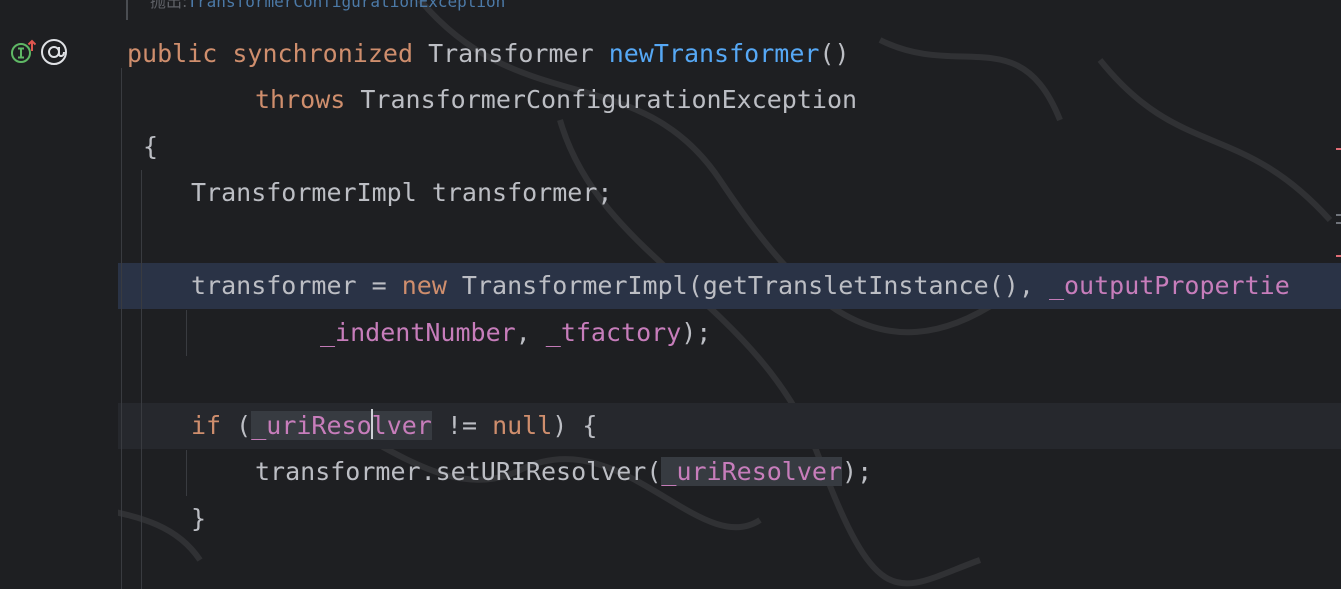 The height and width of the screenshot is (589, 1341). Describe the element at coordinates (752, 471) in the screenshot. I see `field-uri-resolver-occurrence: _uriResolver` at that location.